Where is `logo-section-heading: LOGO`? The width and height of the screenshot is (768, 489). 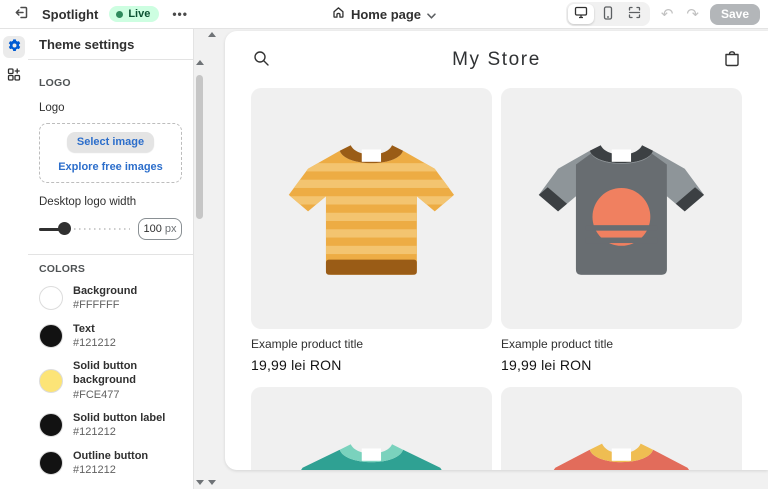 logo-section-heading: LOGO is located at coordinates (55, 83).